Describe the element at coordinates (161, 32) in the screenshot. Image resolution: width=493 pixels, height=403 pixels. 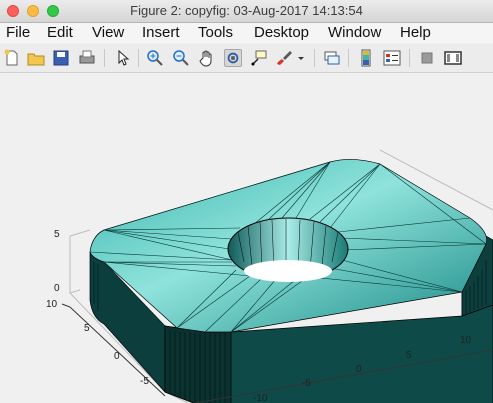
I see `menu-insert: Insert` at that location.